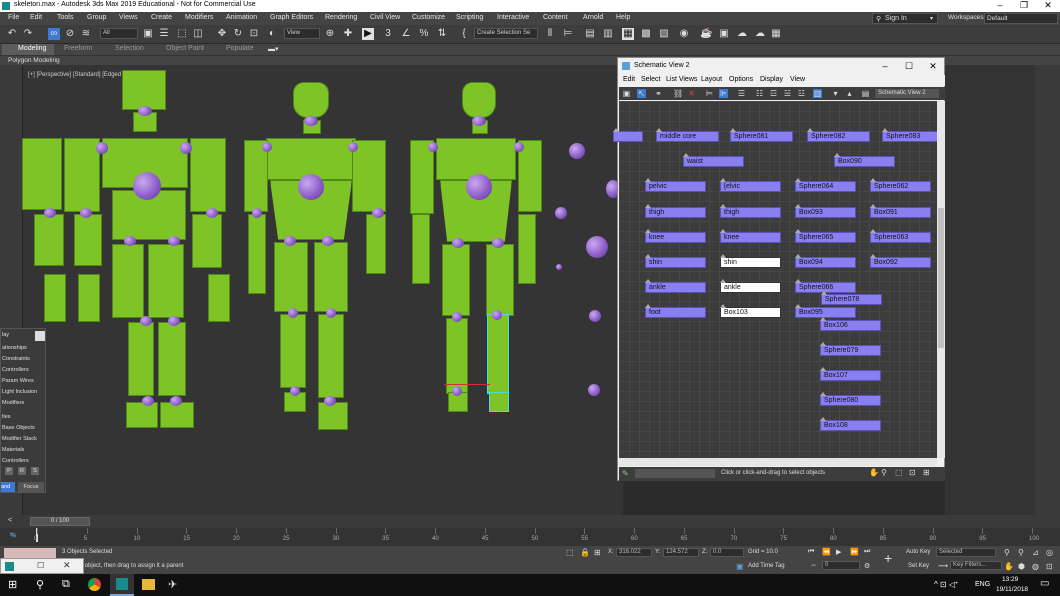 This screenshot has height=596, width=1060. Describe the element at coordinates (273, 49) in the screenshot. I see `ribbon-options-icon: ▬▾` at that location.